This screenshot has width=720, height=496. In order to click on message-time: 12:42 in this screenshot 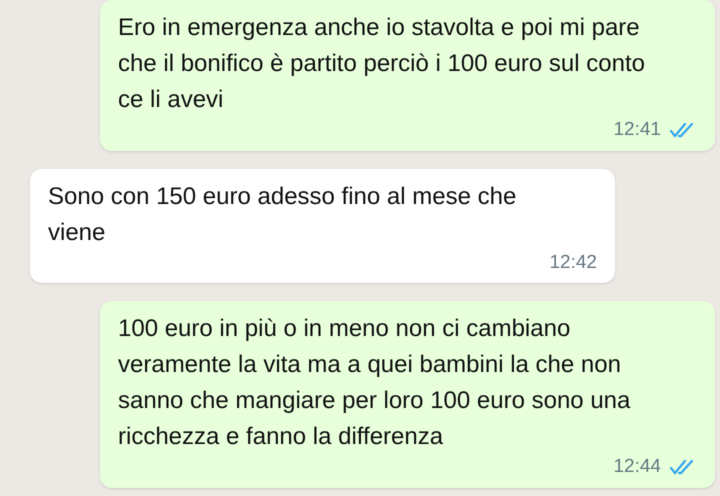, I will do `click(573, 262)`.